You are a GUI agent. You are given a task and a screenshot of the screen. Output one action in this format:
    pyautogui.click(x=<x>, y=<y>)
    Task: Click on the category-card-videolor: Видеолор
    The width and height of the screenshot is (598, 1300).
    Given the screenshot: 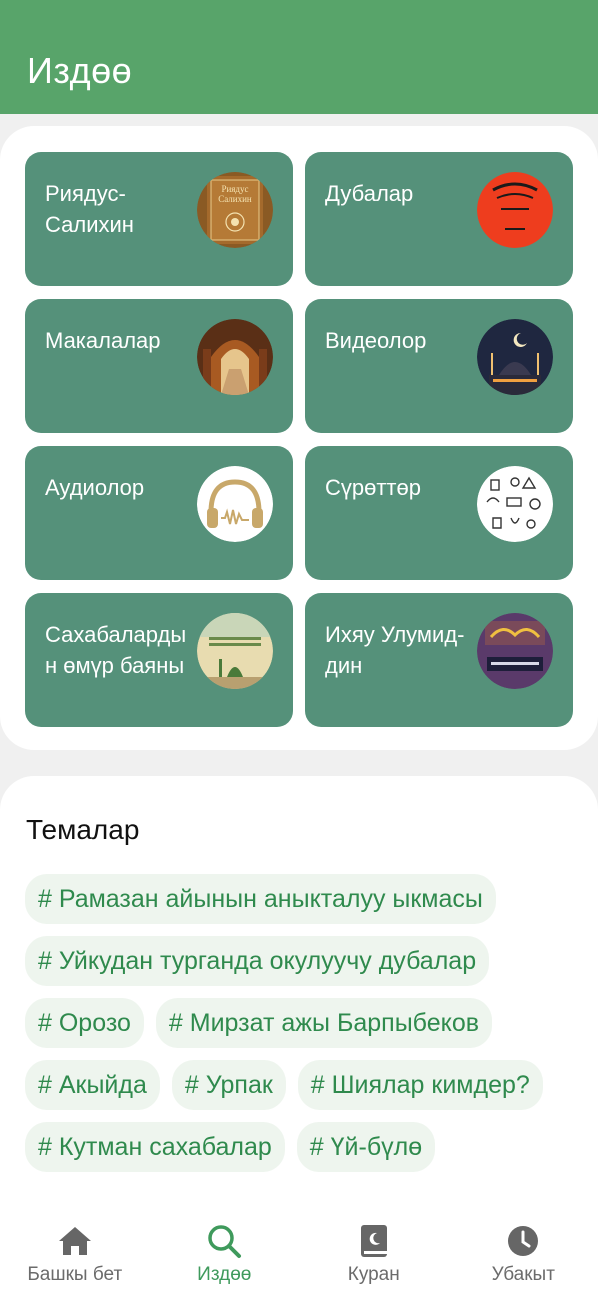 What is the action you would take?
    pyautogui.click(x=439, y=366)
    